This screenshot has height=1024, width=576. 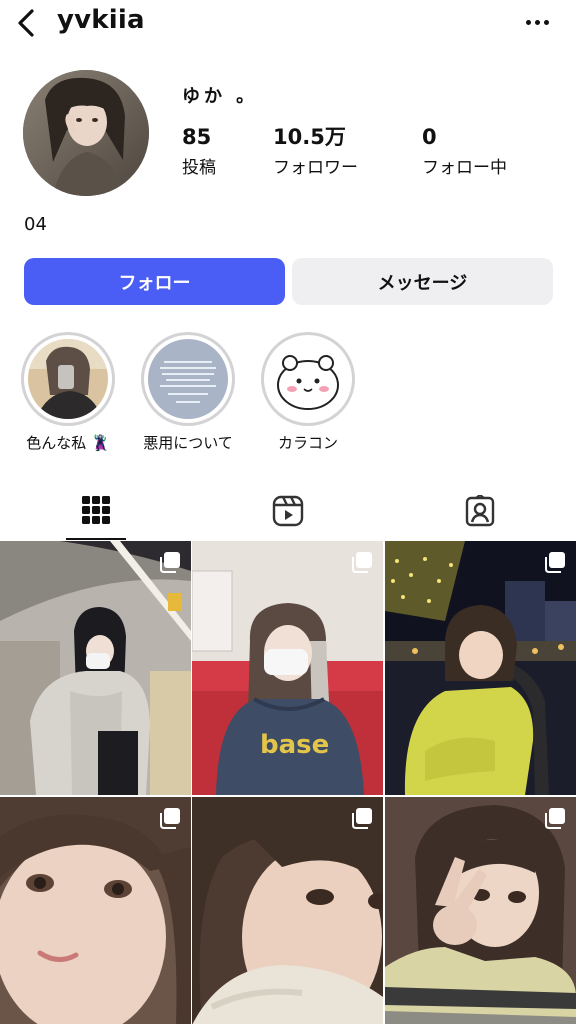 I want to click on grid-icon, so click(x=96, y=510).